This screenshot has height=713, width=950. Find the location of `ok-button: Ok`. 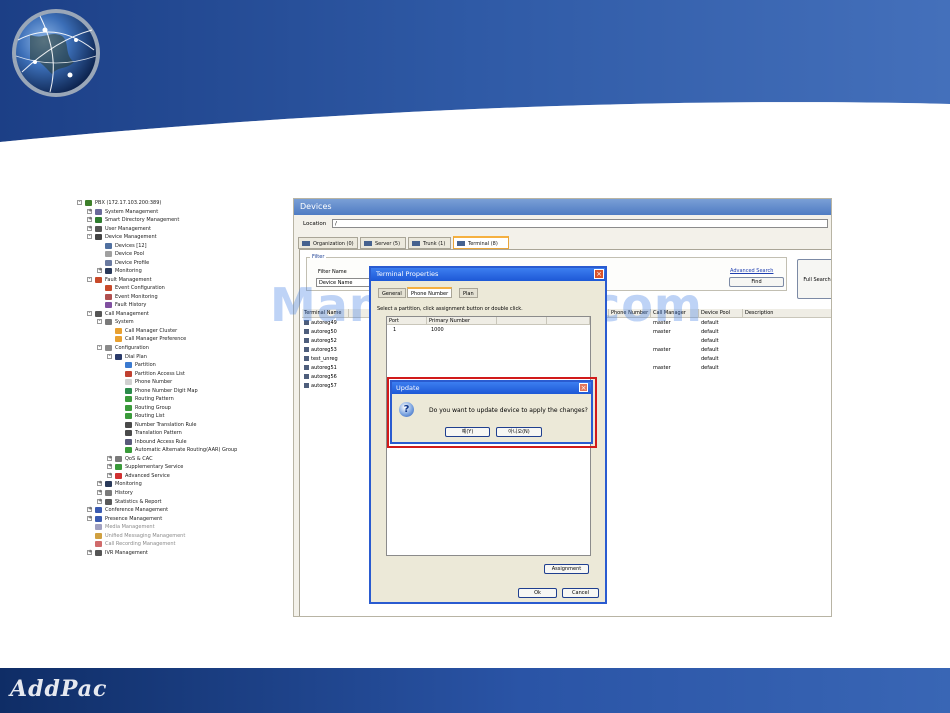

ok-button: Ok is located at coordinates (537, 593).